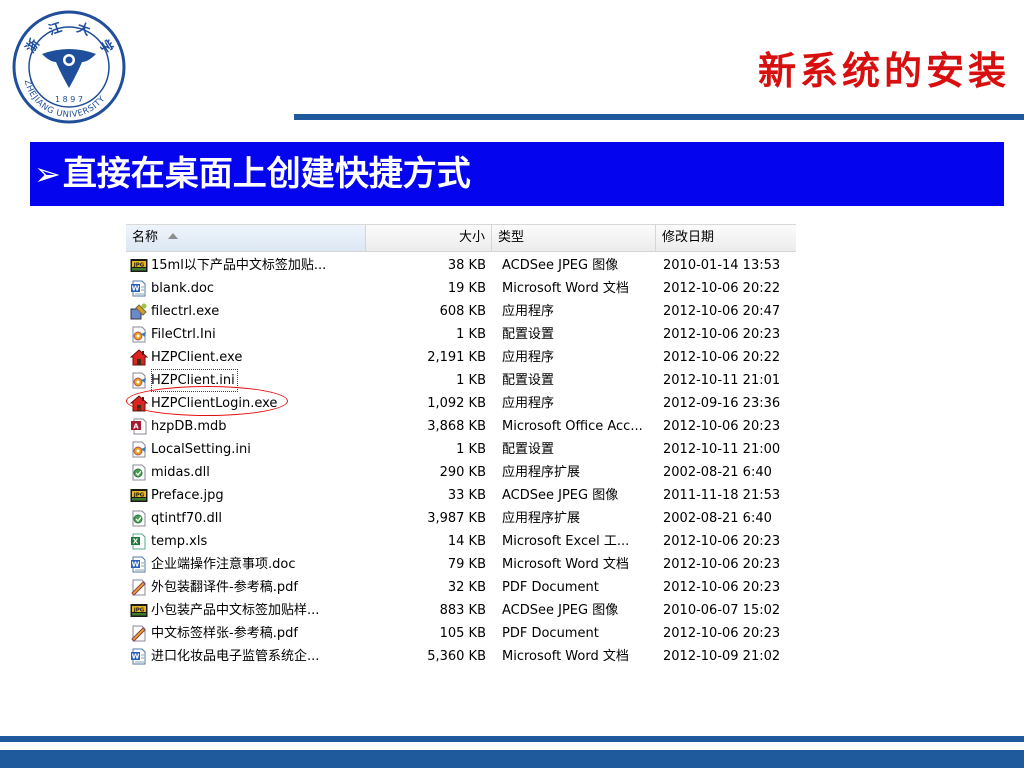  I want to click on file-size: 19 KB, so click(466, 288).